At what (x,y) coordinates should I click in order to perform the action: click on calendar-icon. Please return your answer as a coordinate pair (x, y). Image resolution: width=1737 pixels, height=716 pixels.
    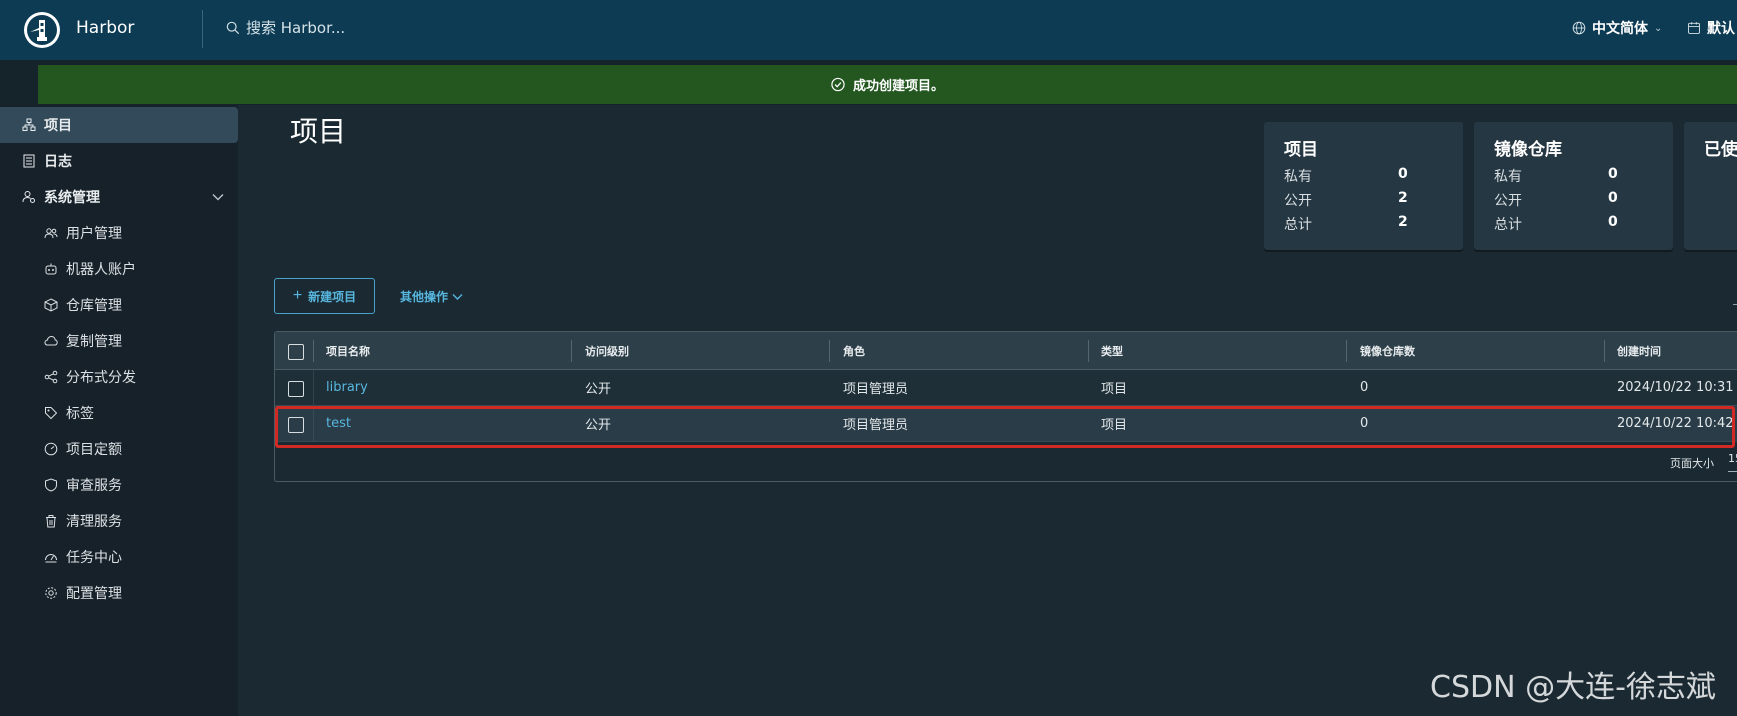
    Looking at the image, I should click on (1694, 28).